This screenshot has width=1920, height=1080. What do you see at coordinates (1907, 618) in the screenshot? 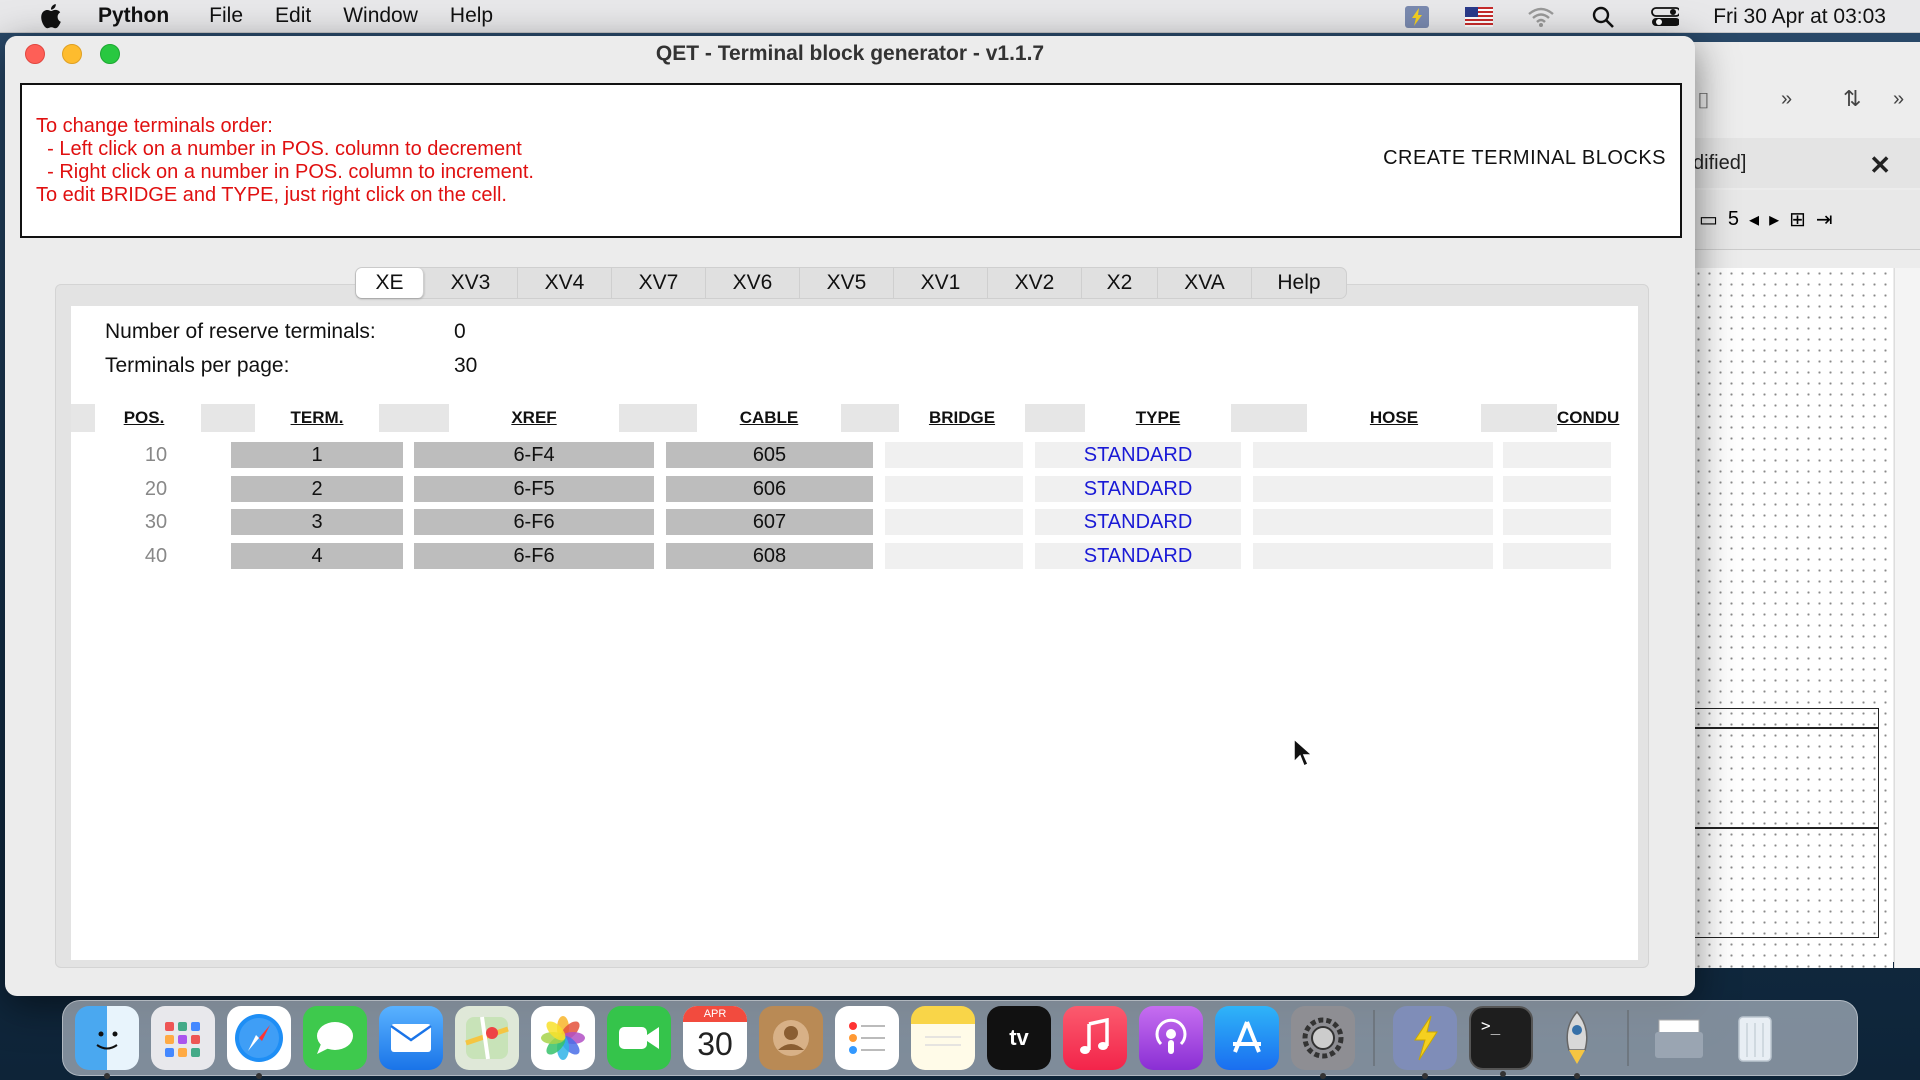
I see `canvas-scrollbar` at bounding box center [1907, 618].